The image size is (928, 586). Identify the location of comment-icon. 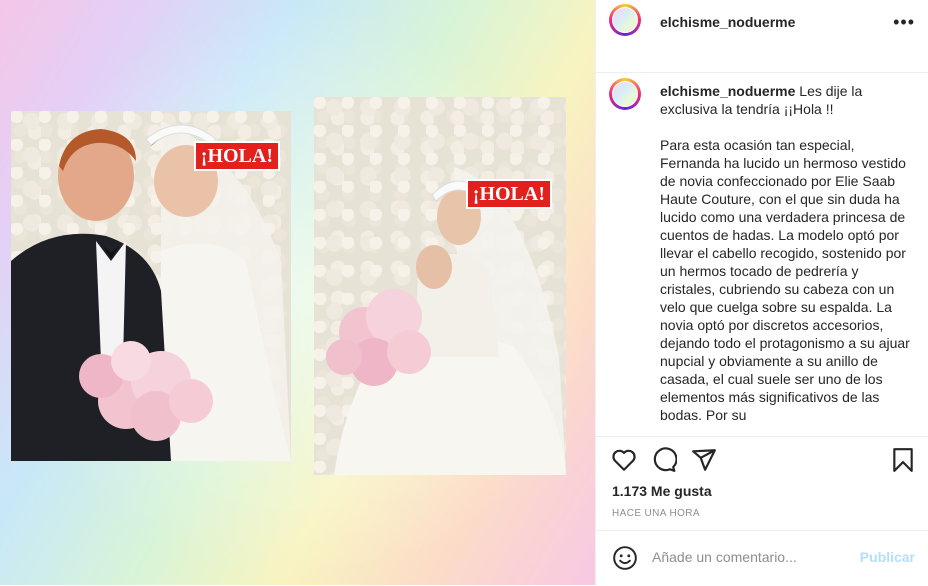
(664, 460).